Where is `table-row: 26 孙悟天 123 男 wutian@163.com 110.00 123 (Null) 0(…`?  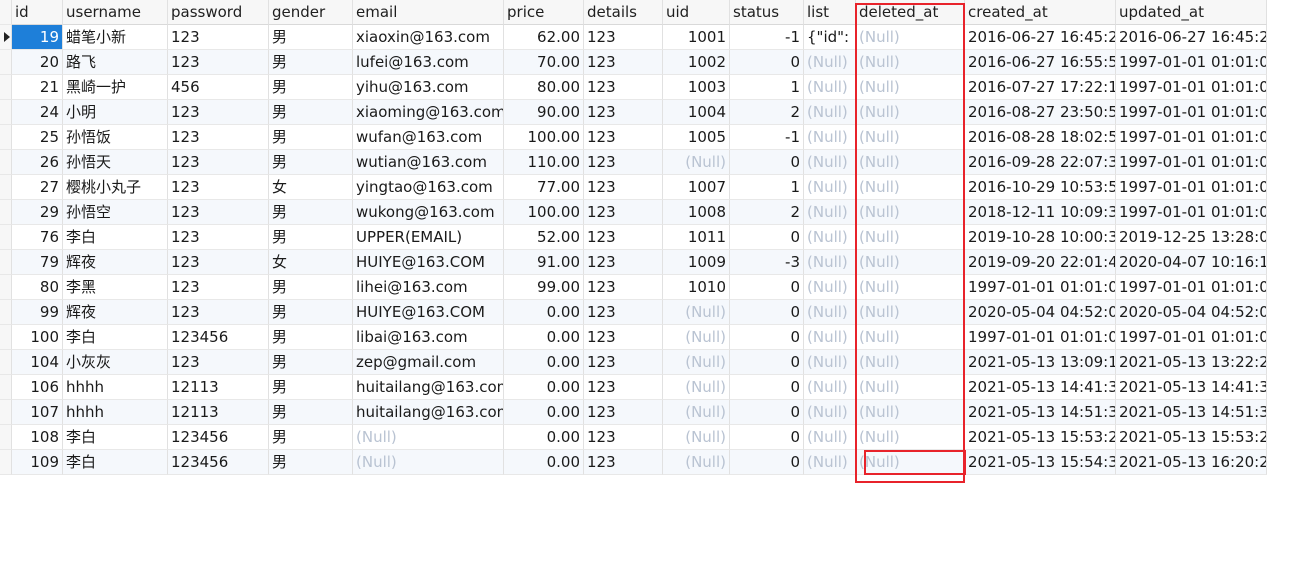 table-row: 26 孙悟天 123 男 wutian@163.com 110.00 123 (Null) 0(… is located at coordinates (633, 162).